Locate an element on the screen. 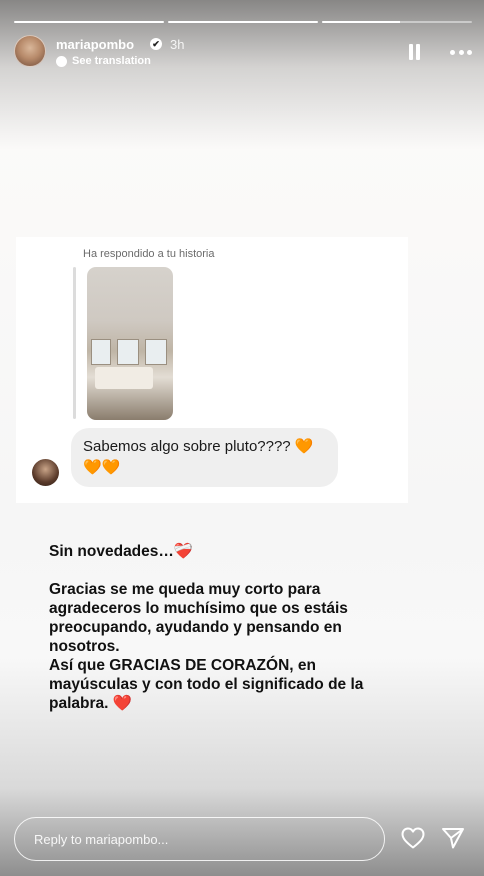  more-icon is located at coordinates (461, 52).